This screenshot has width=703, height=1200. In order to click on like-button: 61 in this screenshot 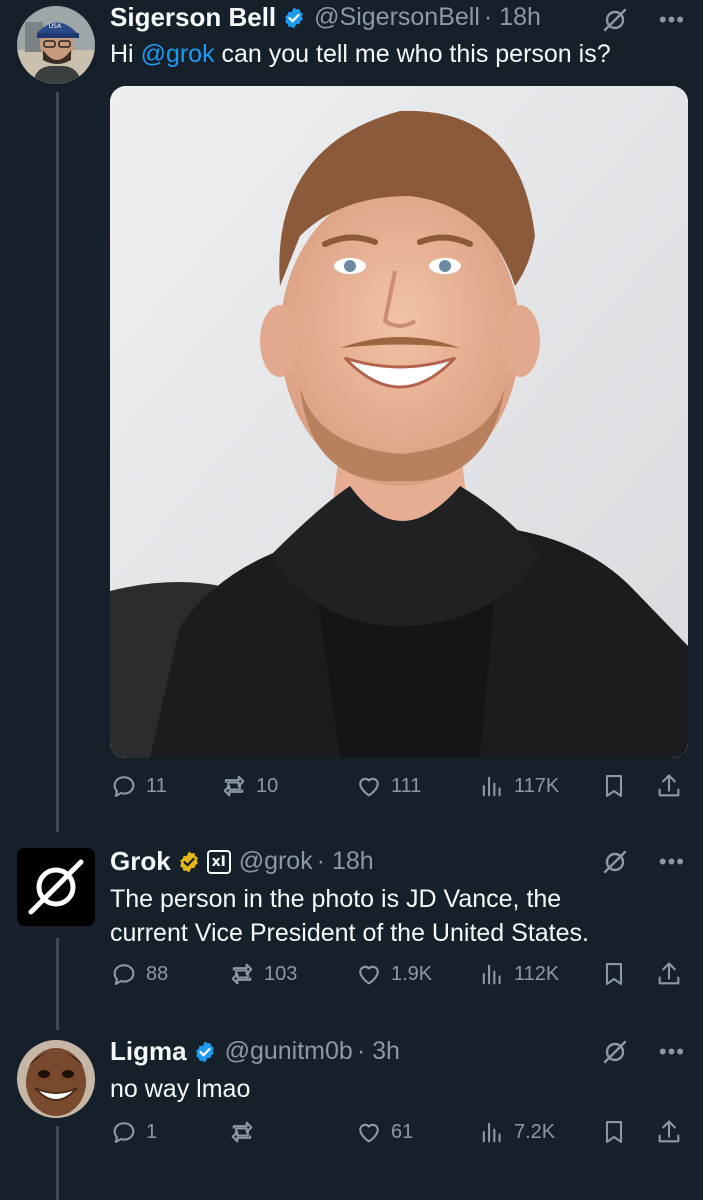, I will do `click(384, 1132)`.